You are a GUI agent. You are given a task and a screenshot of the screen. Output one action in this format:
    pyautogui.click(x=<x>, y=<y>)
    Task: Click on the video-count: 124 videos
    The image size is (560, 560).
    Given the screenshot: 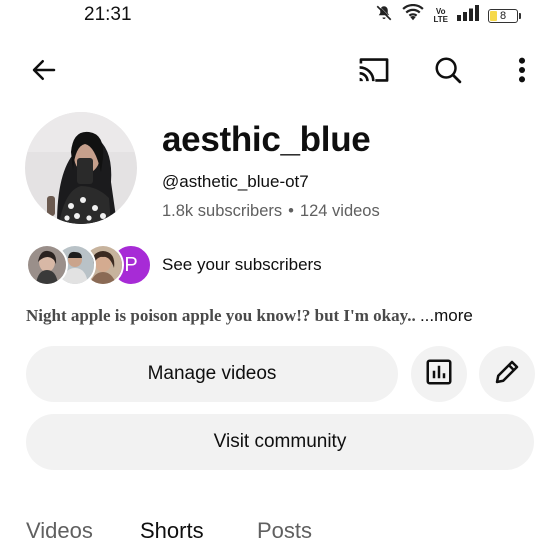 What is the action you would take?
    pyautogui.click(x=339, y=211)
    